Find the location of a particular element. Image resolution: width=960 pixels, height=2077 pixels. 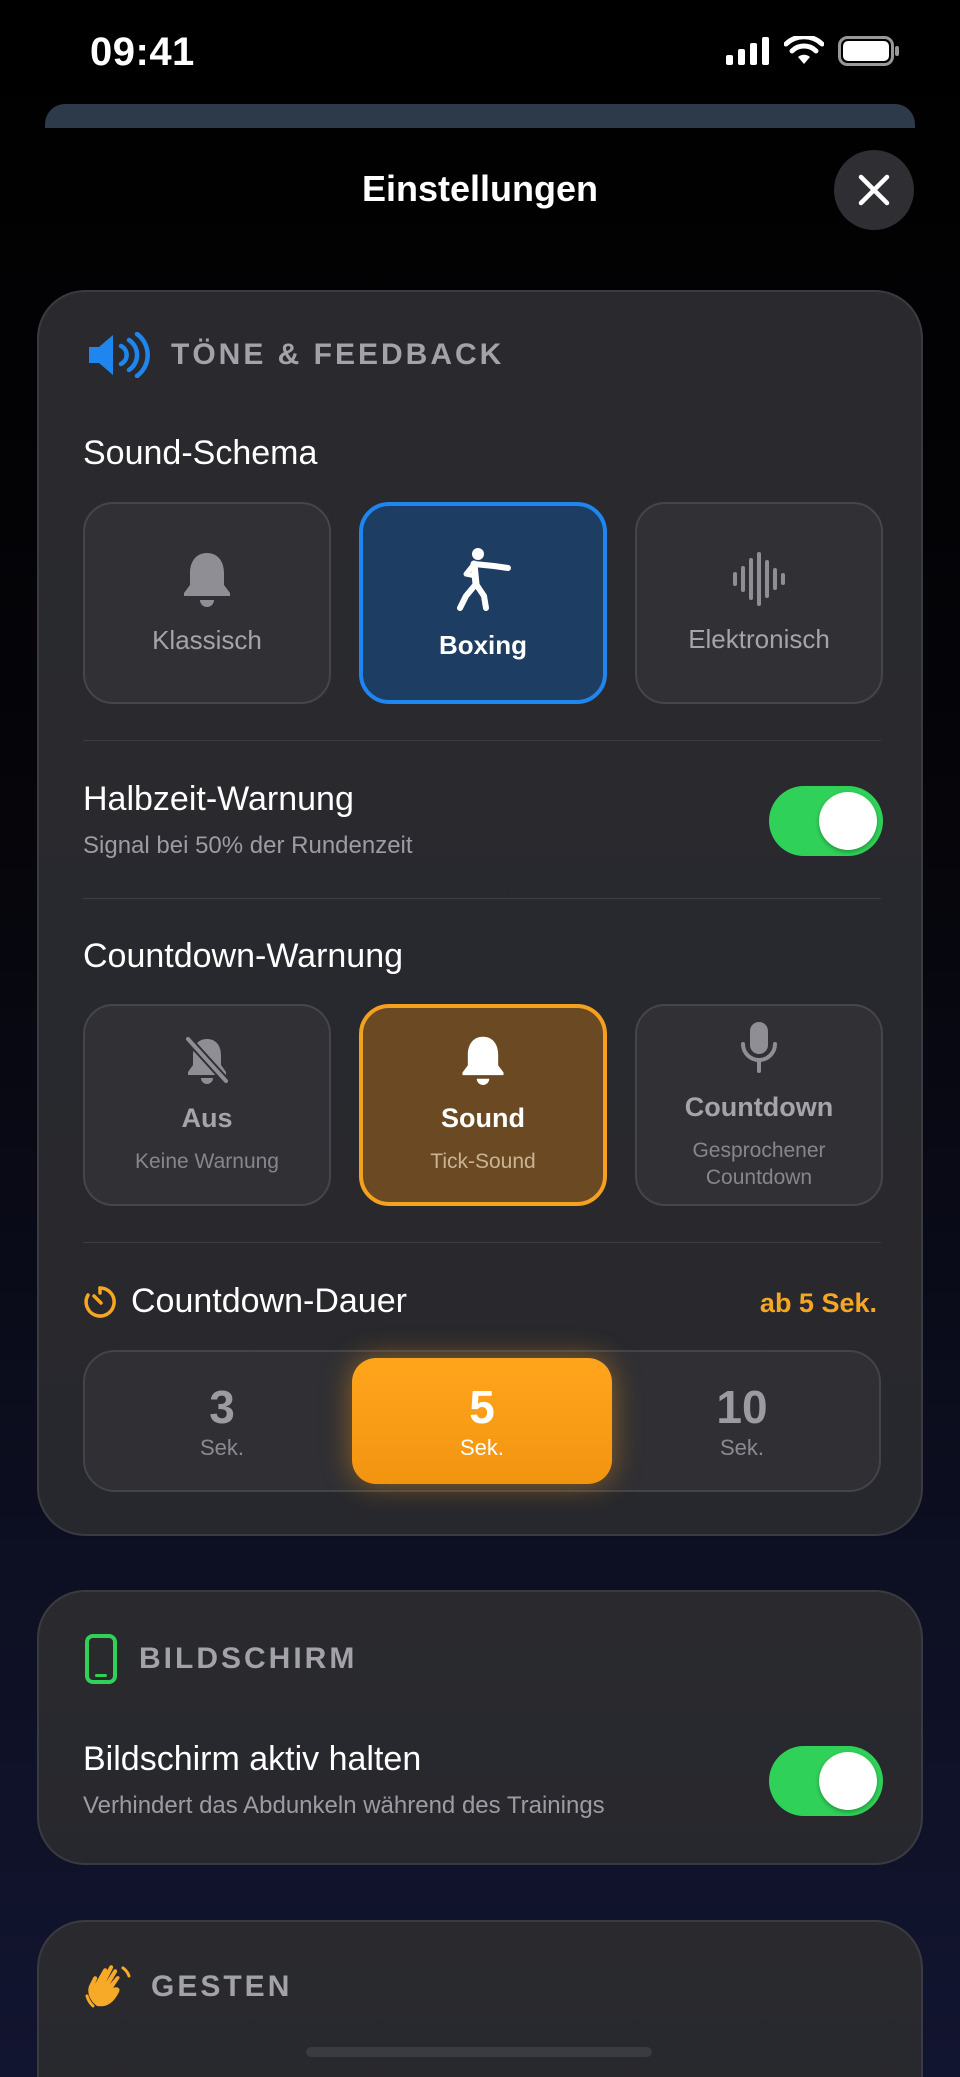

scheme-label: Klassisch is located at coordinates (207, 639).